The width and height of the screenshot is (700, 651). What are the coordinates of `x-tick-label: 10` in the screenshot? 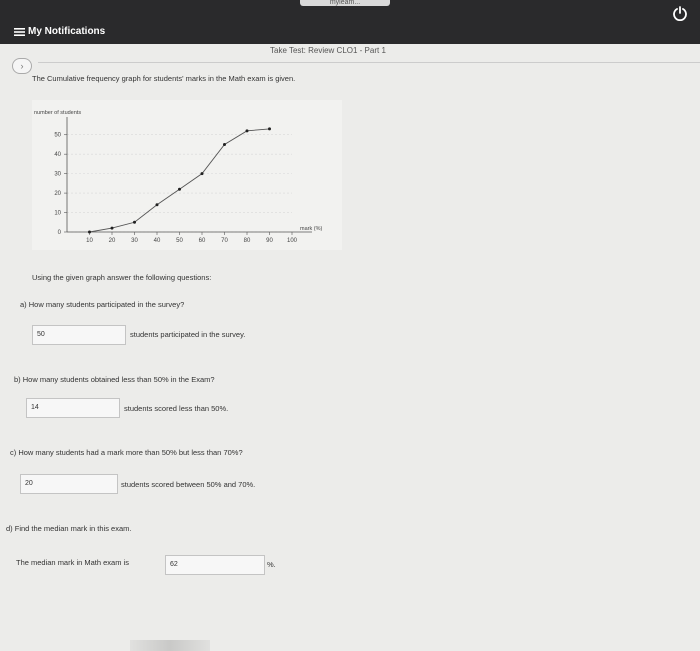 It's located at (89, 241).